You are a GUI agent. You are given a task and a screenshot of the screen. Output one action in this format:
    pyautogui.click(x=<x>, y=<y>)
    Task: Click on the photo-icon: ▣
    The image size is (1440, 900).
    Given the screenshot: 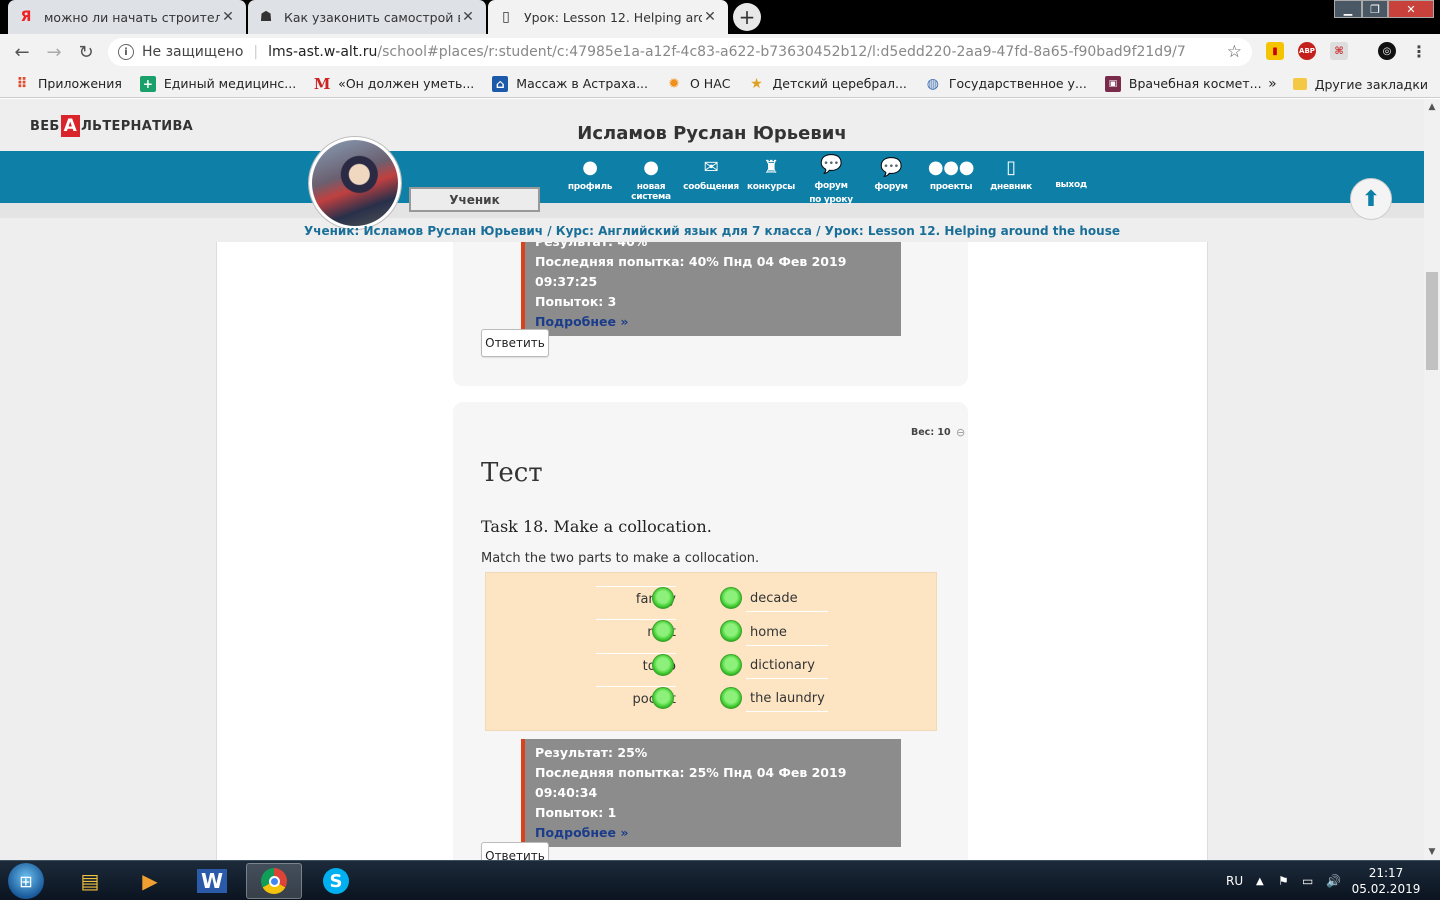 What is the action you would take?
    pyautogui.click(x=1112, y=83)
    